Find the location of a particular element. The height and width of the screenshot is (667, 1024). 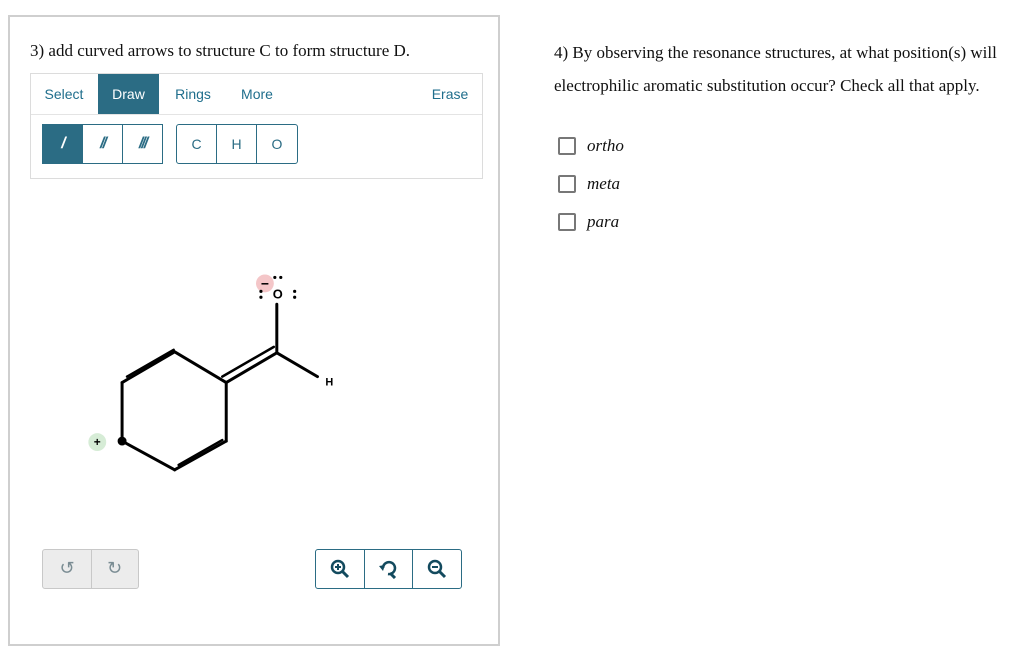

checkbox-ortho is located at coordinates (567, 146).